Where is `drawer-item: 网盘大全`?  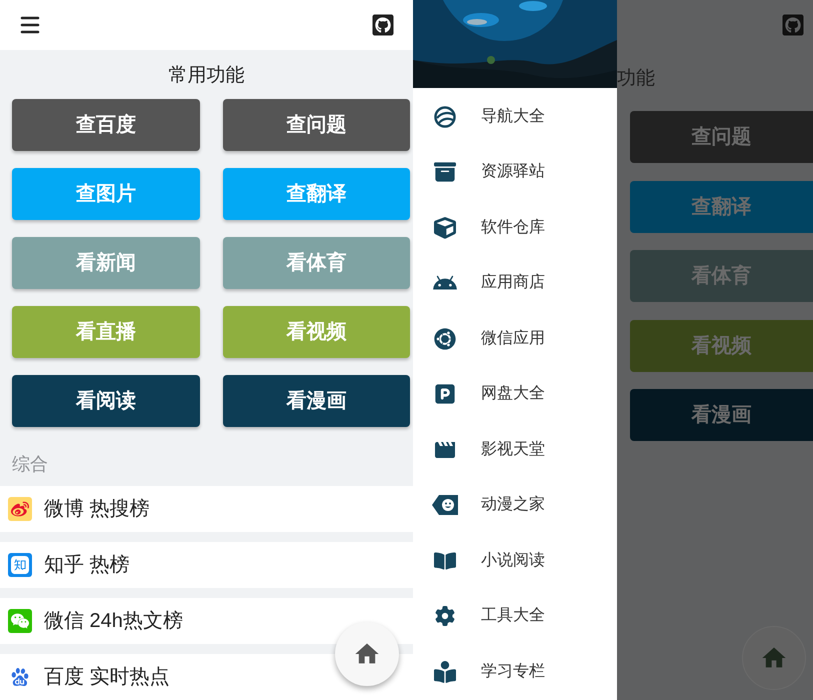
drawer-item: 网盘大全 is located at coordinates (515, 394).